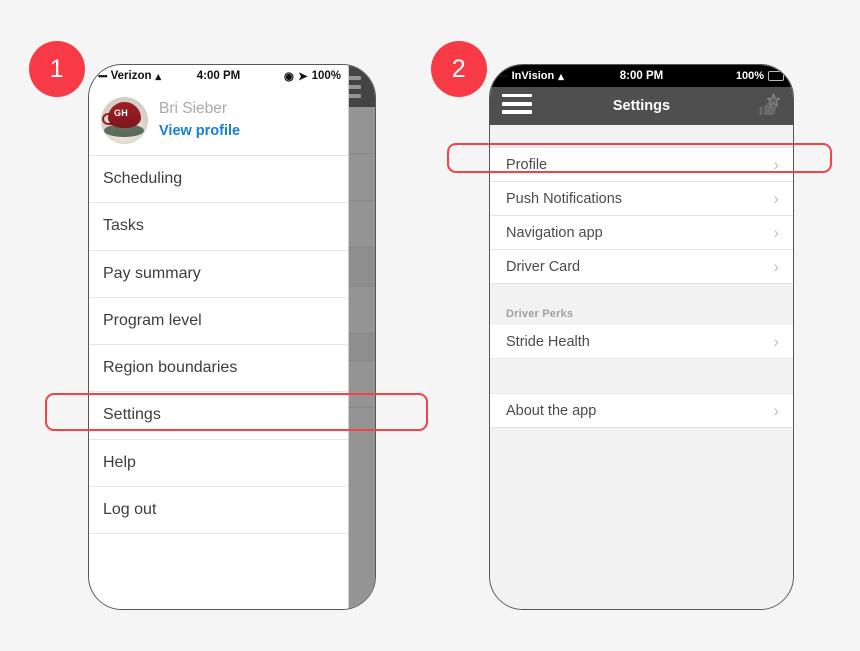 This screenshot has width=860, height=651. What do you see at coordinates (124, 120) in the screenshot?
I see `avatar: GH` at bounding box center [124, 120].